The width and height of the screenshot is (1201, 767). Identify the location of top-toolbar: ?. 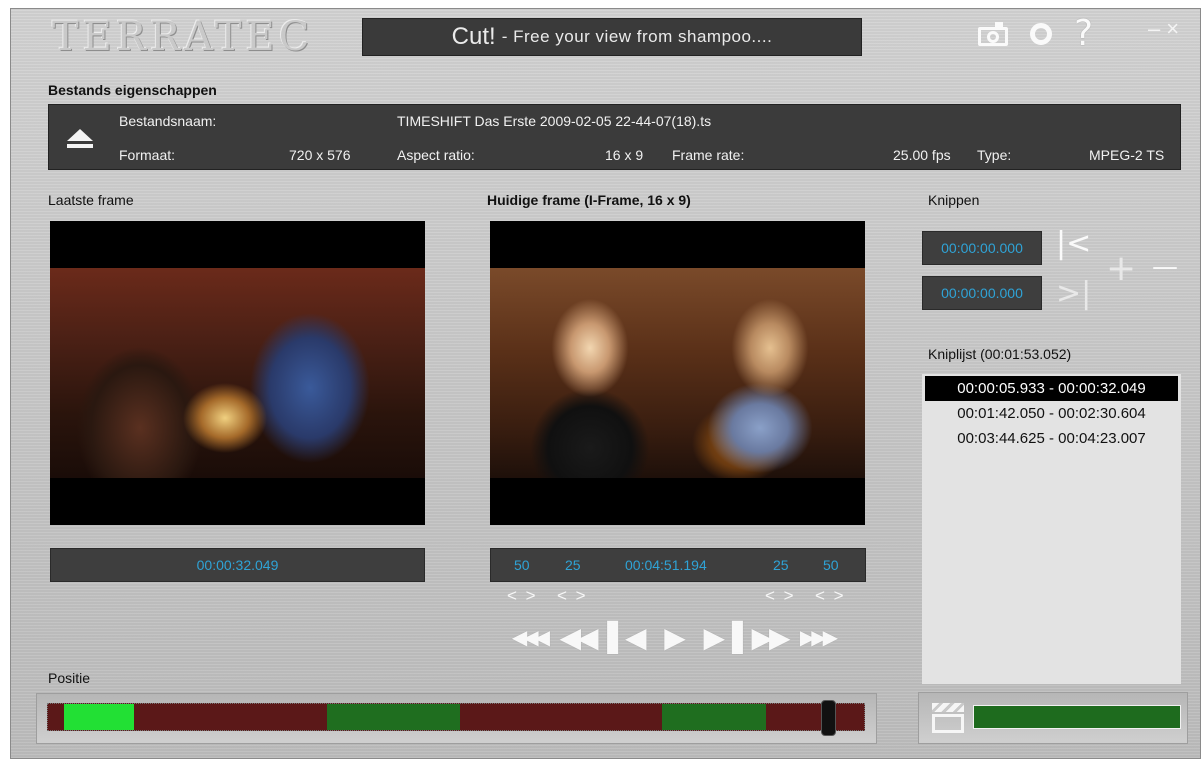
(1035, 34).